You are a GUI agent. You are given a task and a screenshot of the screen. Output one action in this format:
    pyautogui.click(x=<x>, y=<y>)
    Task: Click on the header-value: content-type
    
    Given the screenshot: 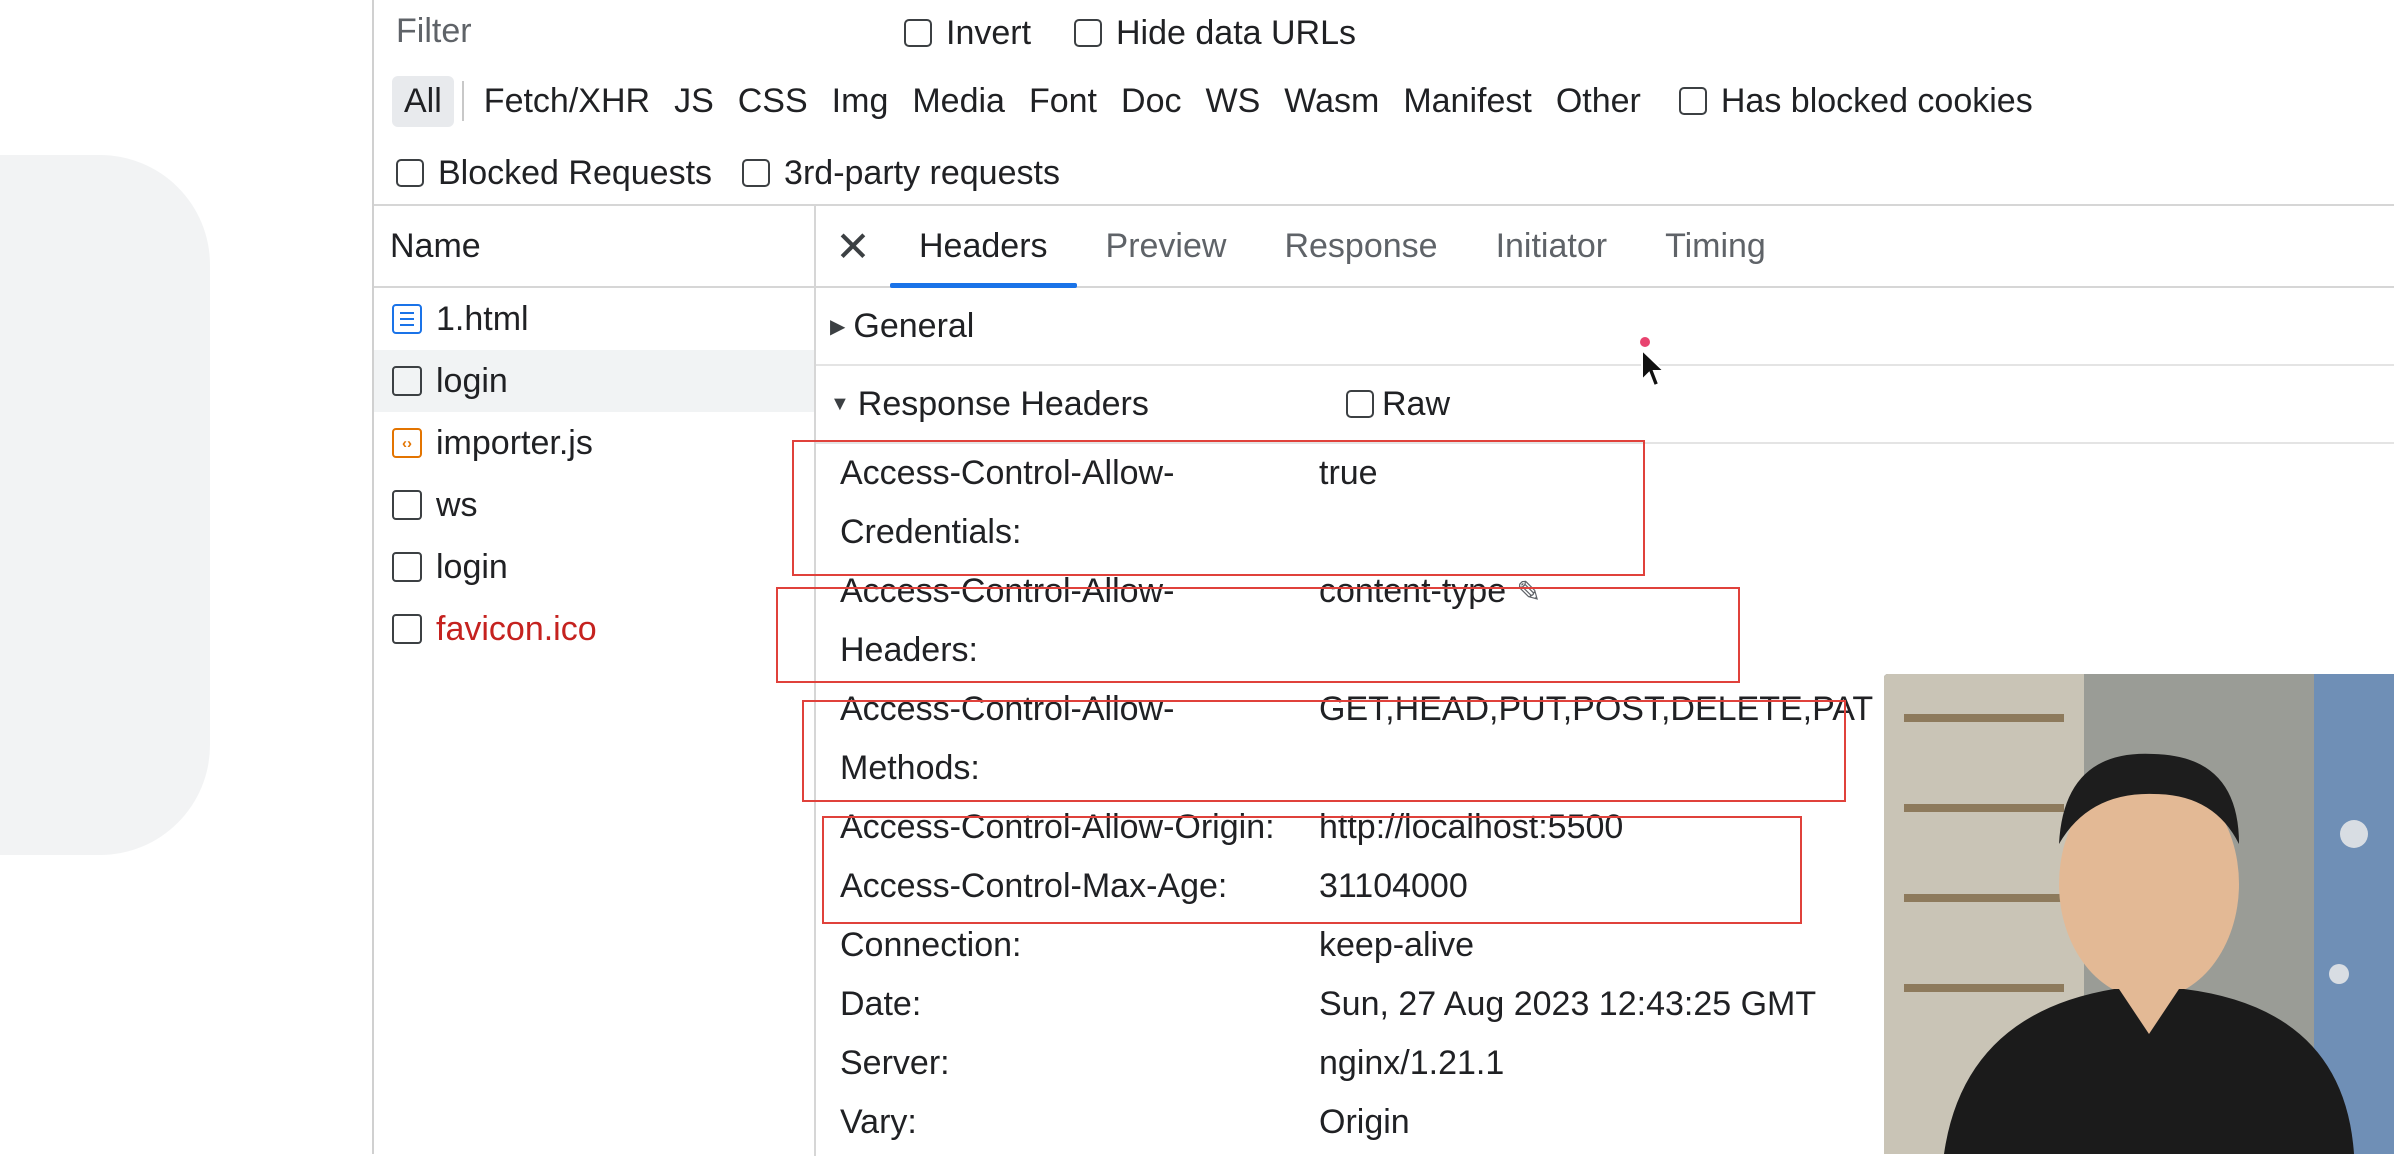 What is the action you would take?
    pyautogui.click(x=1413, y=591)
    